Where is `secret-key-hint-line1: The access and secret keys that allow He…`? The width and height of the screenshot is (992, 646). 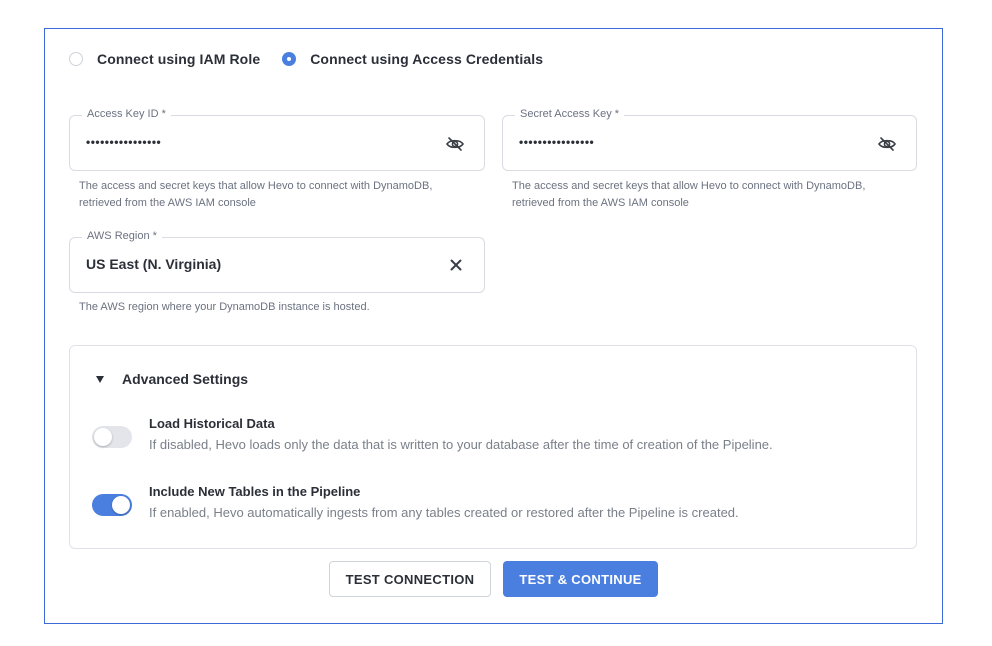
secret-key-hint-line1: The access and secret keys that allow He… is located at coordinates (689, 186).